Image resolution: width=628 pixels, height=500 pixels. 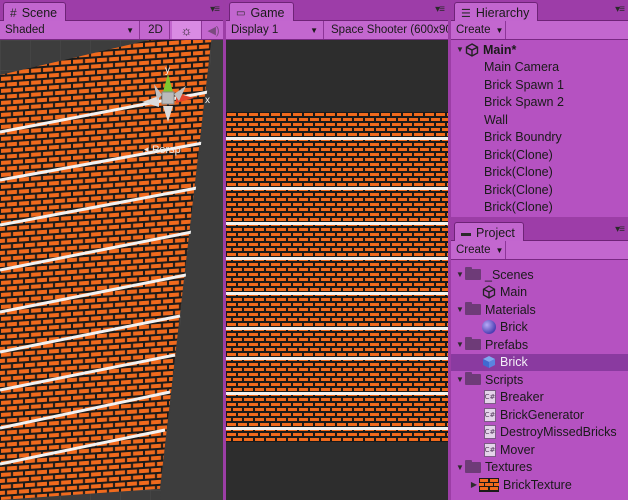 I want to click on unity-scene-icon, so click(x=472, y=49).